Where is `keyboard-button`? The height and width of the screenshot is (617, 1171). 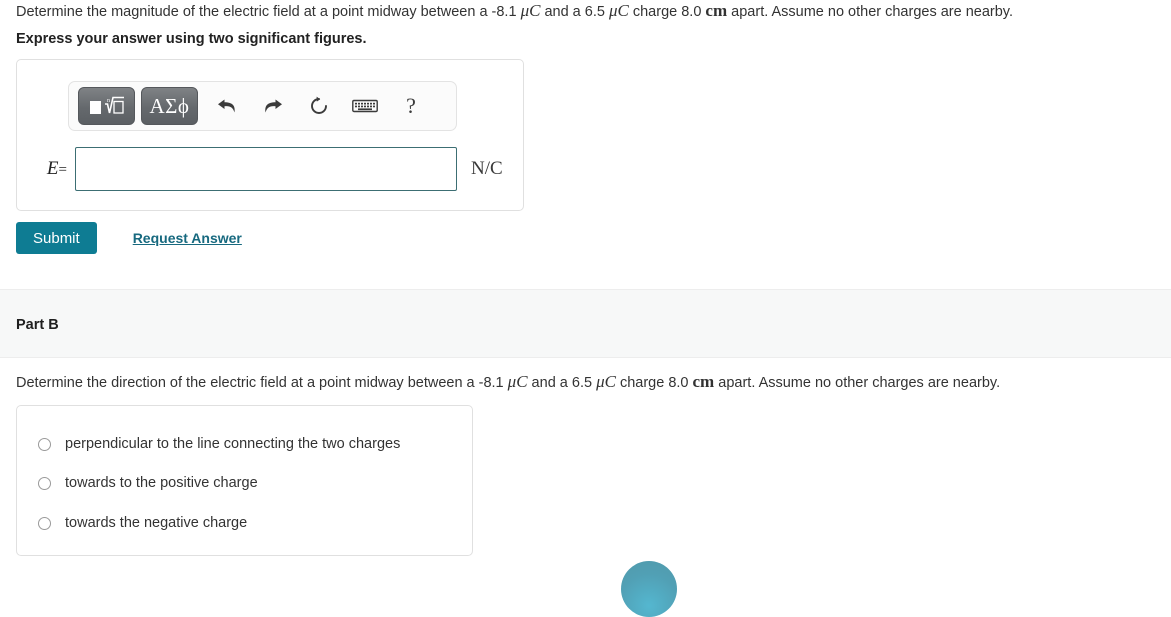
keyboard-button is located at coordinates (365, 106).